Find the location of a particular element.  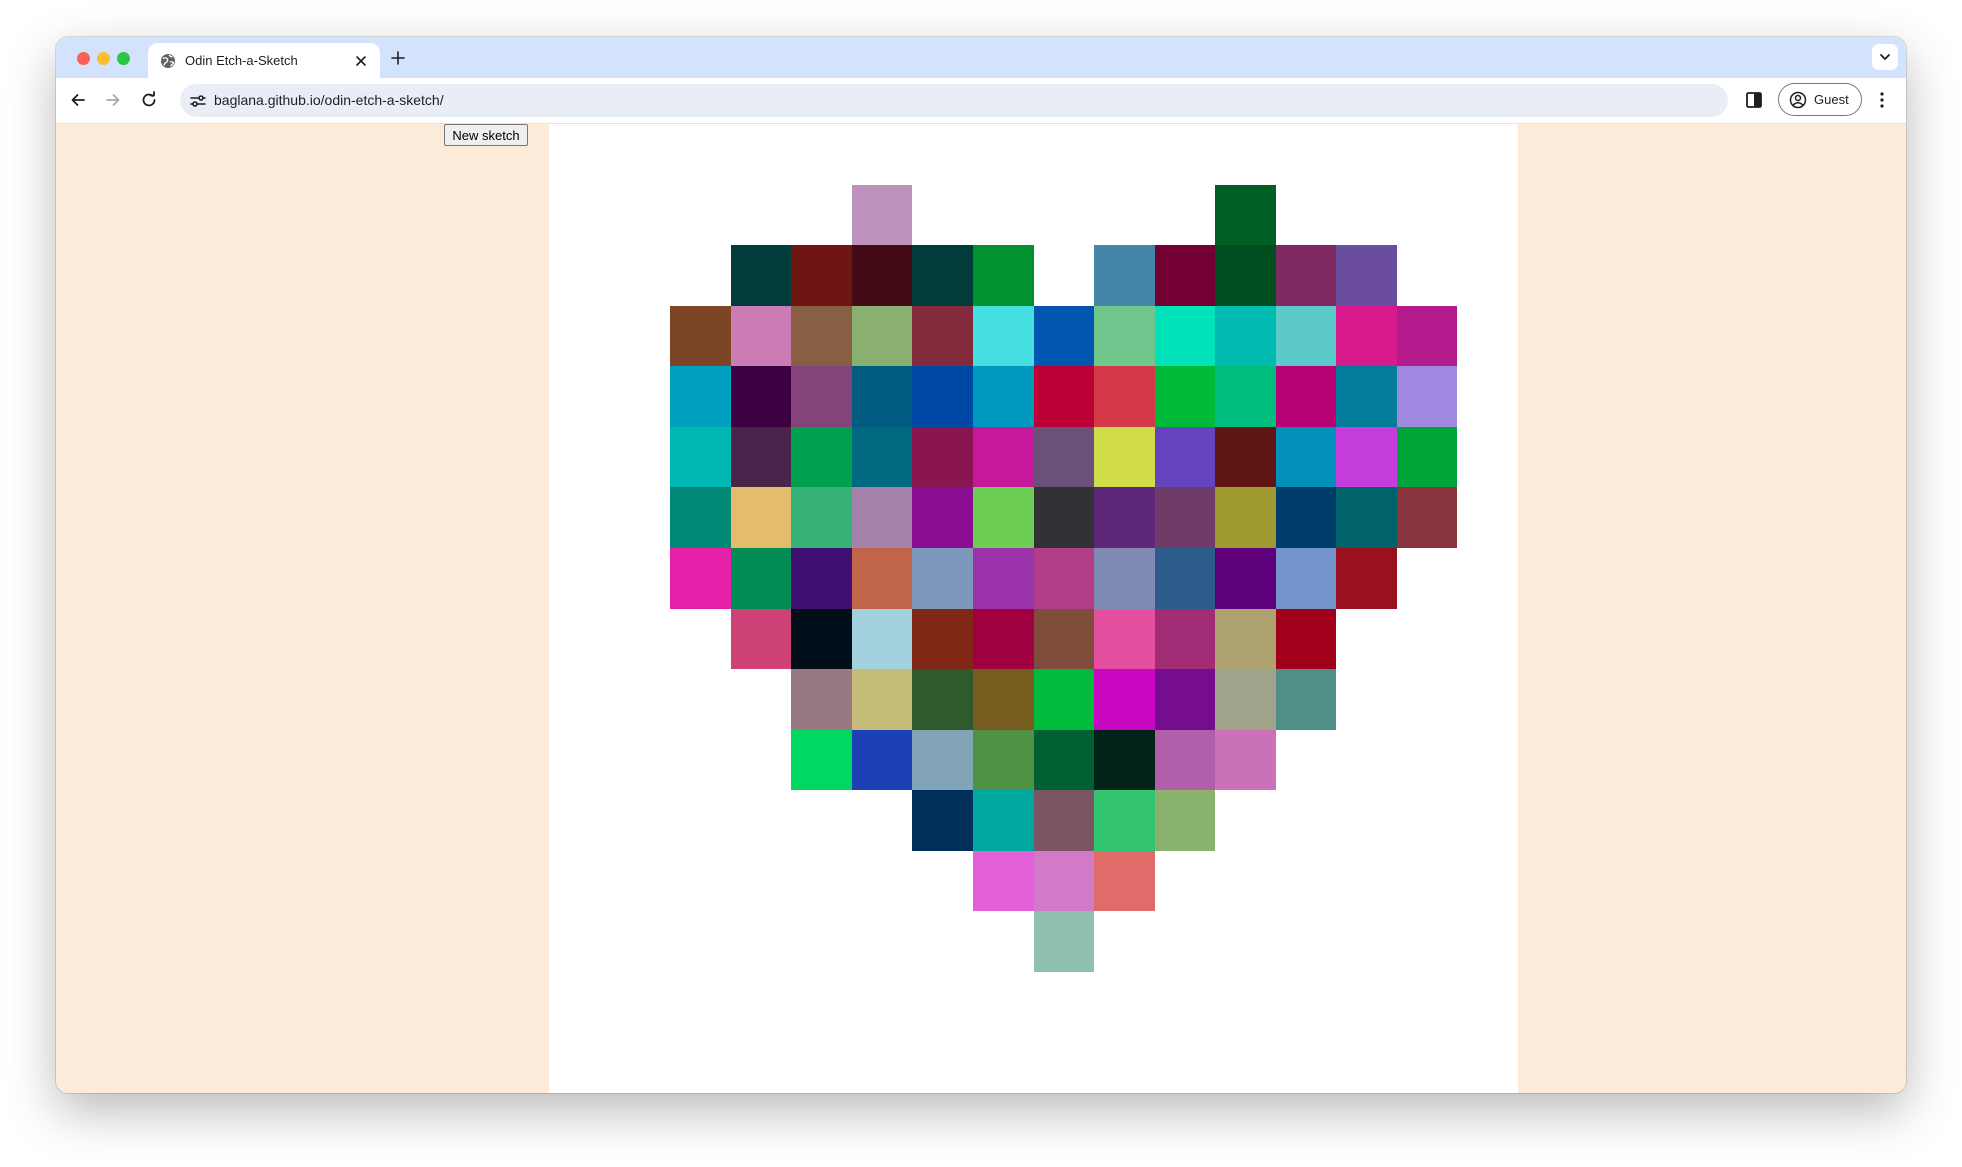

back-arrow-icon is located at coordinates (78, 100).